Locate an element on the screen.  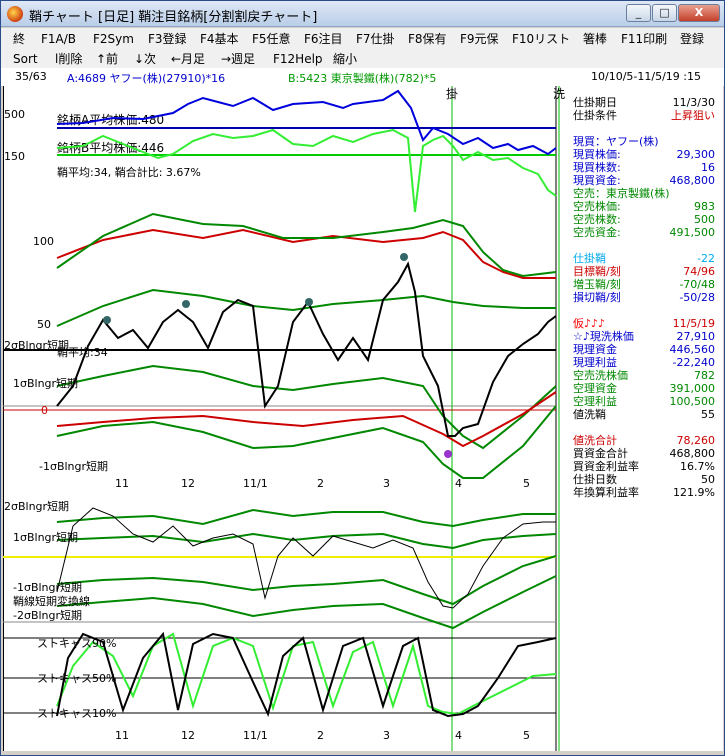
panel-row: 仕掛鞘 -22 is located at coordinates (644, 258).